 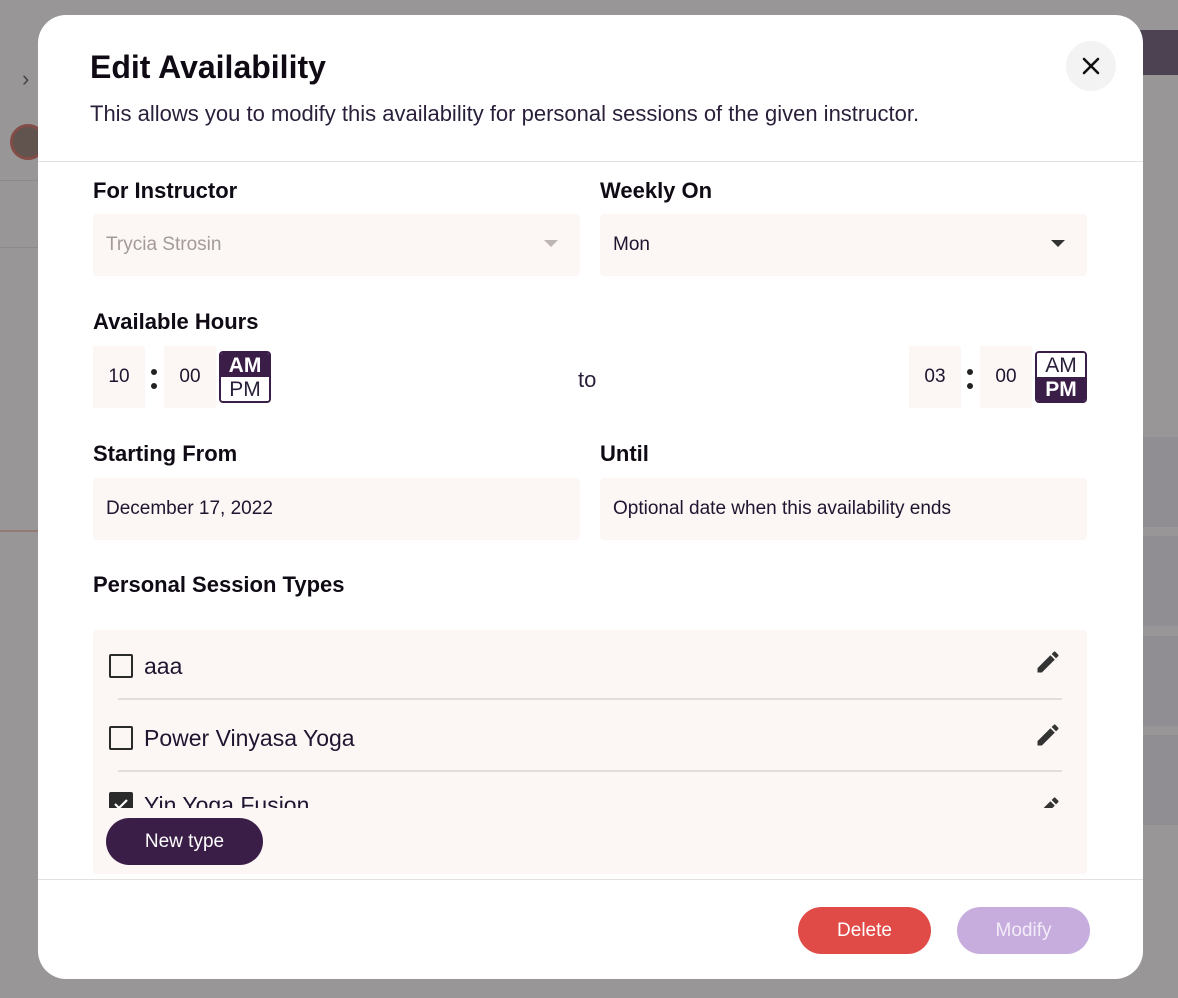 I want to click on end-ampm-toggle: AM PM, so click(x=1061, y=377).